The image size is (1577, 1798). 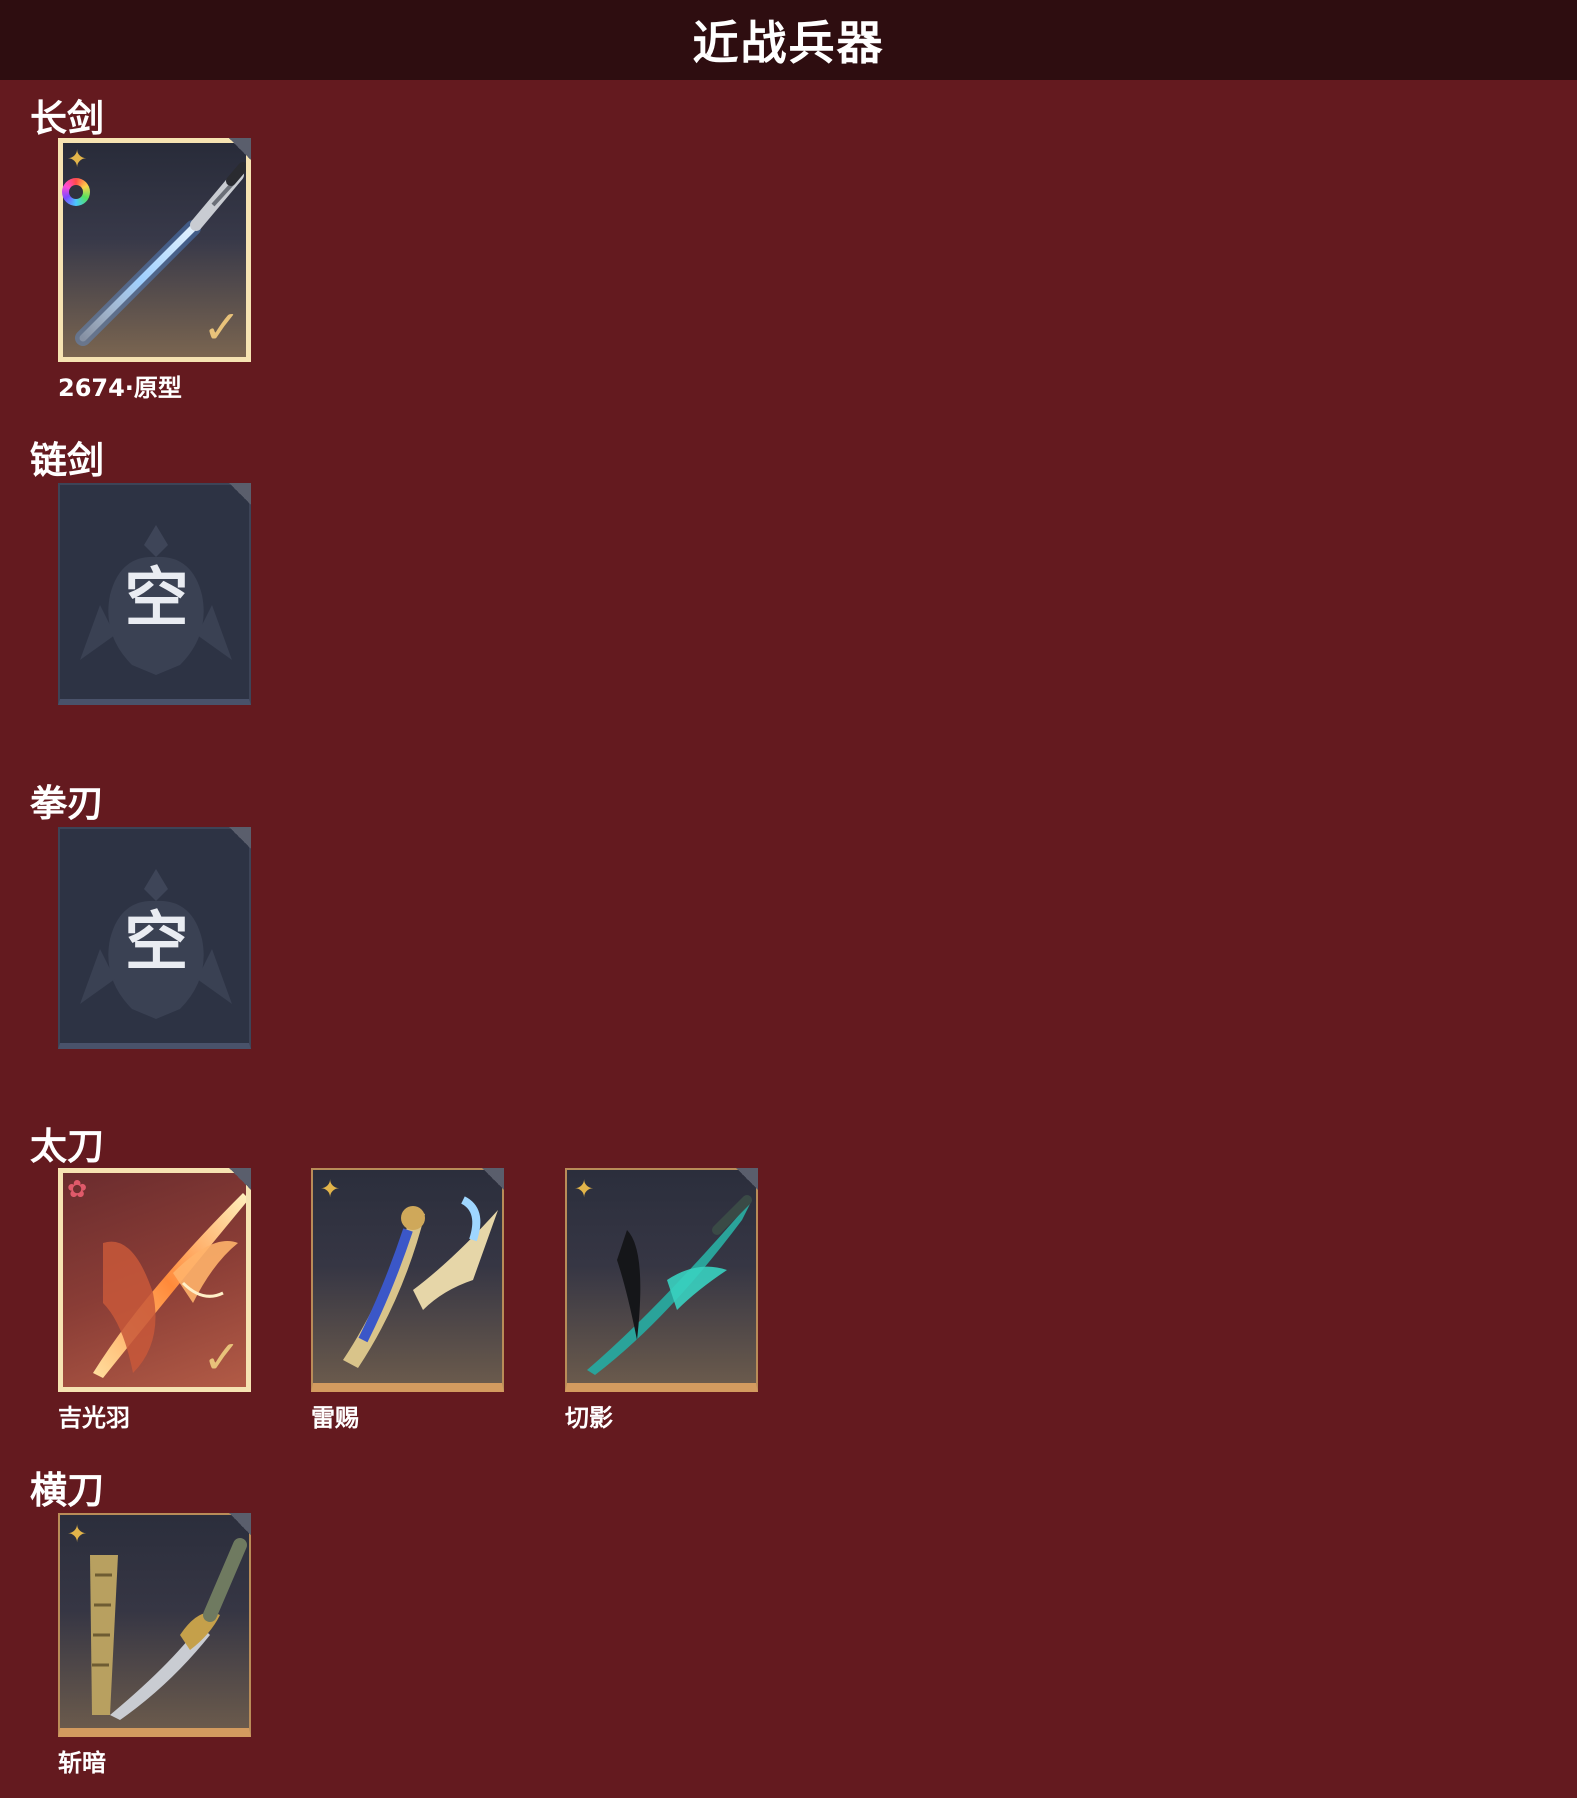 I want to click on weapon-name: 斩暗, so click(x=82, y=1763).